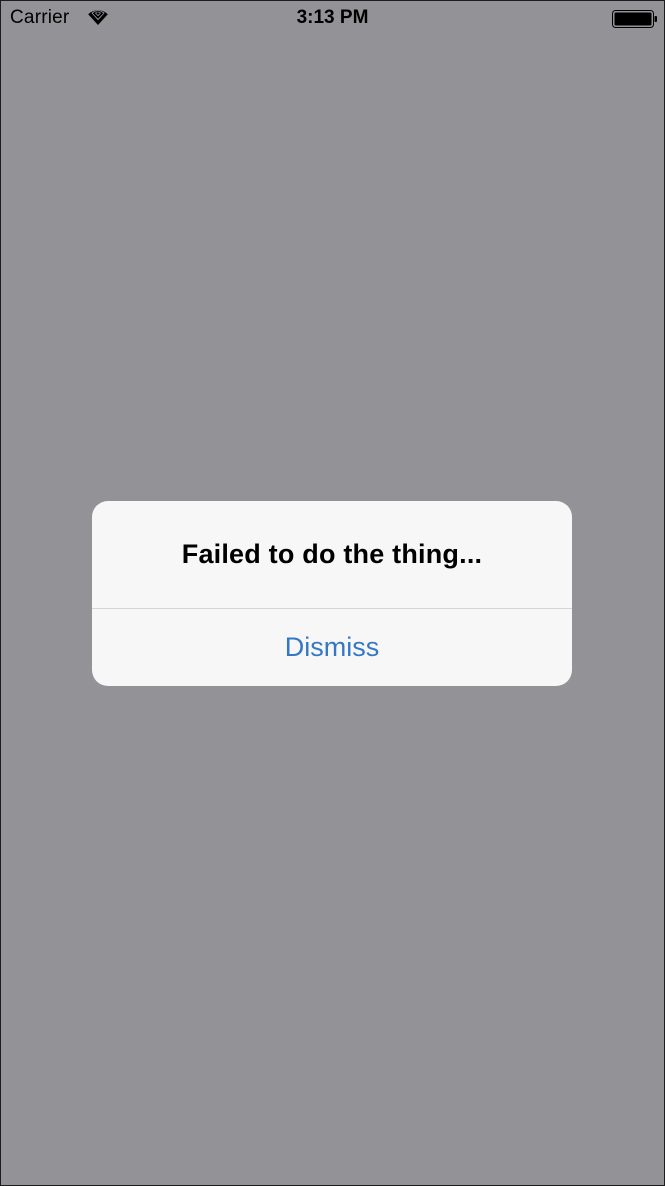  Describe the element at coordinates (332, 647) in the screenshot. I see `dismiss-button: Dismiss` at that location.